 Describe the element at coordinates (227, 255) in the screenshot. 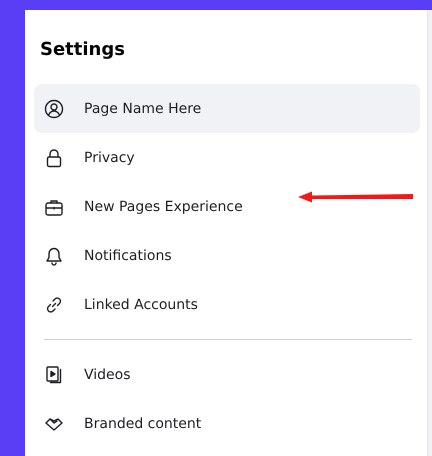

I see `menu-item: Notifications` at that location.